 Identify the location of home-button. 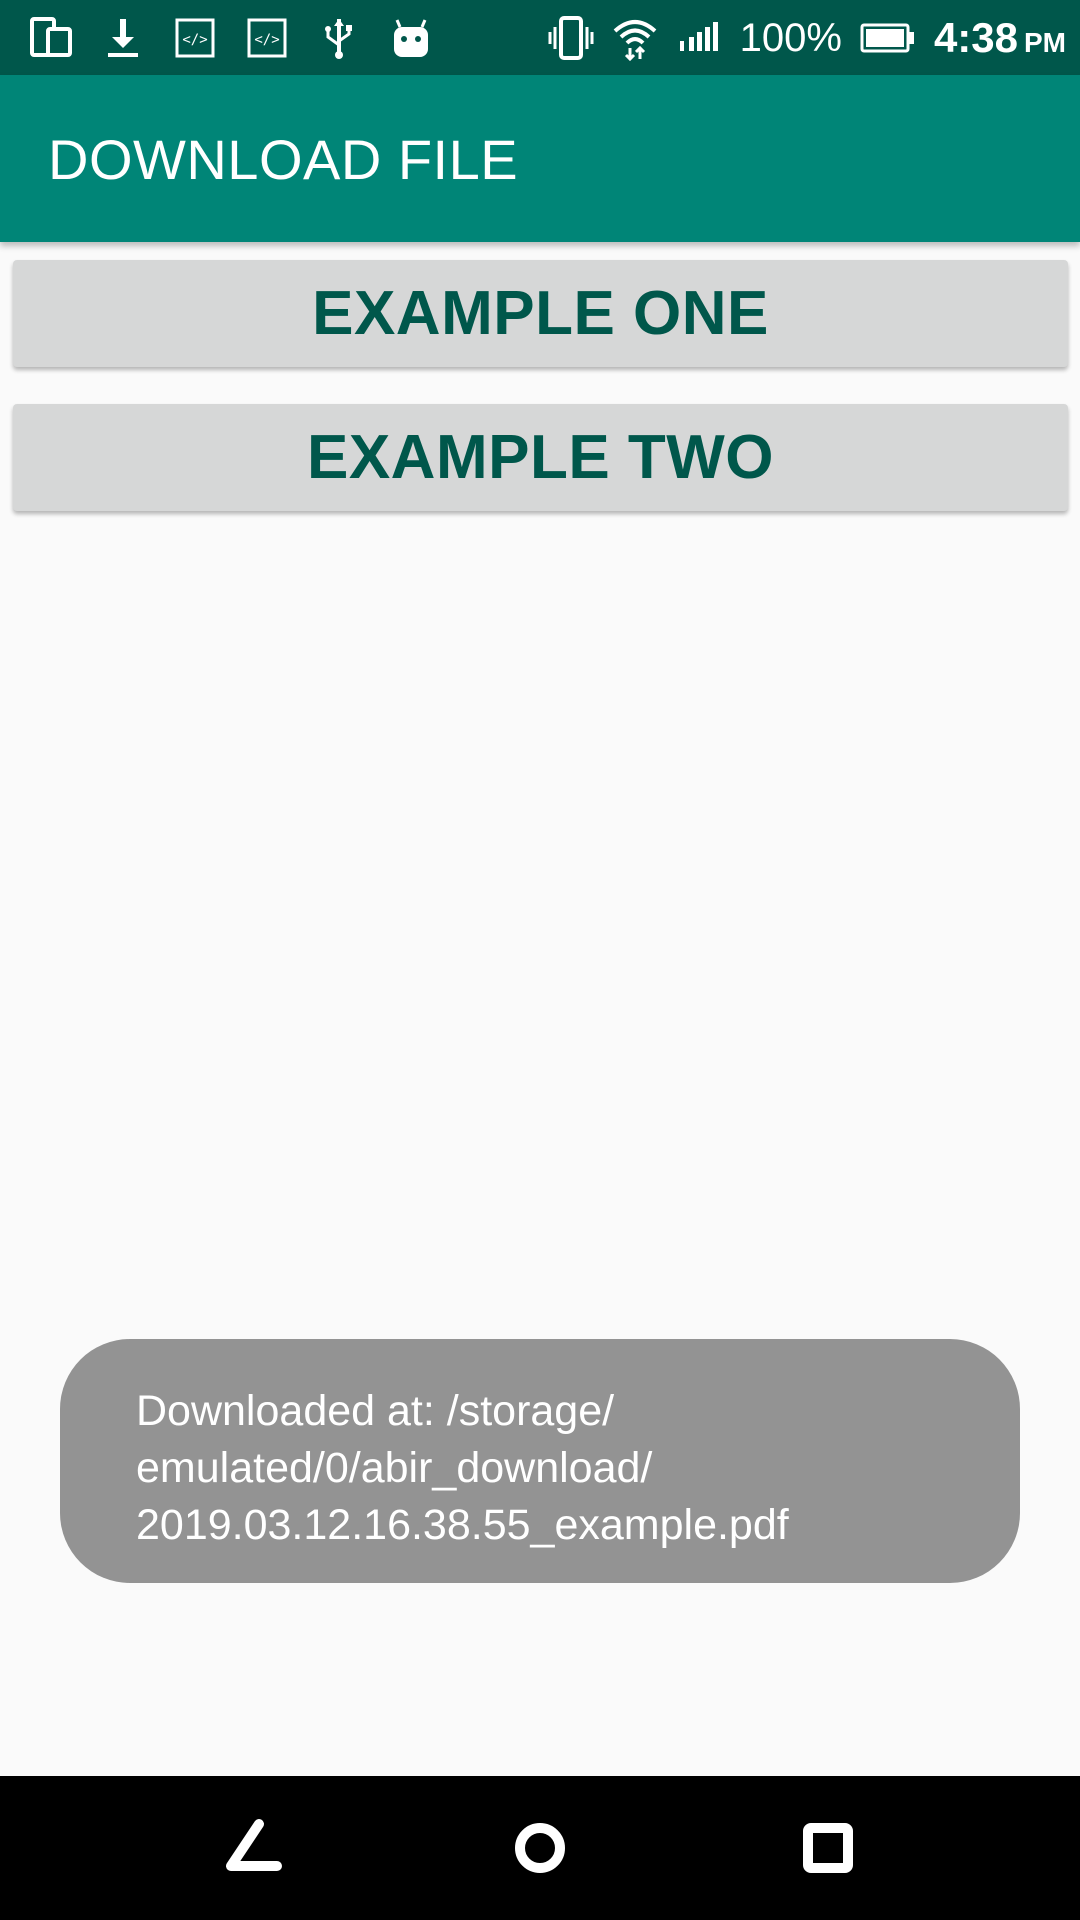
(540, 1848).